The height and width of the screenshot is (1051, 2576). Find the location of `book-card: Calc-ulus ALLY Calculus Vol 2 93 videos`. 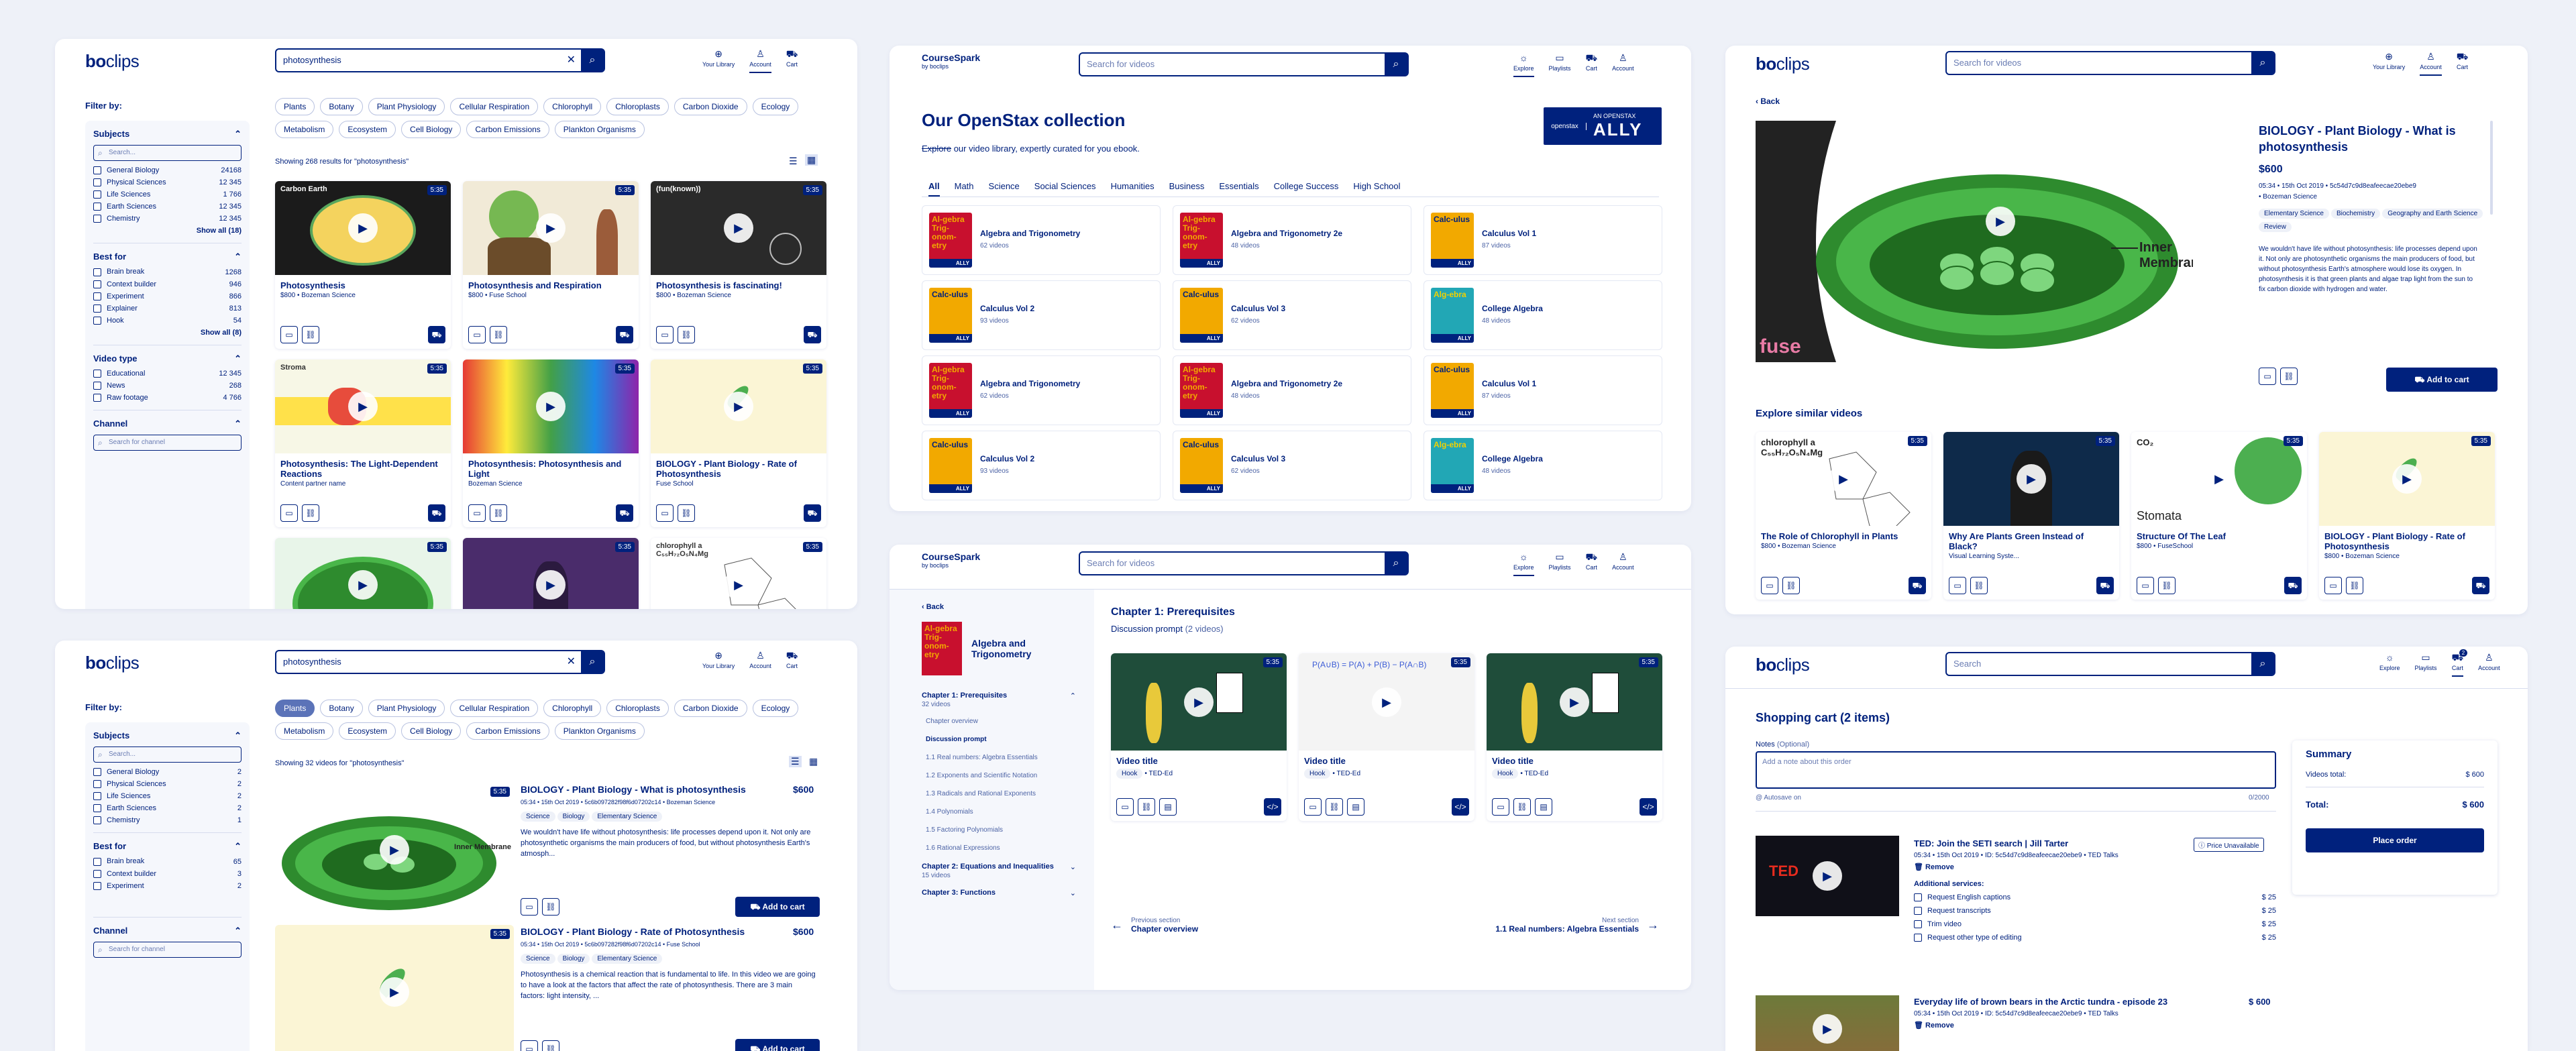

book-card: Calc-ulus ALLY Calculus Vol 2 93 videos is located at coordinates (1041, 466).